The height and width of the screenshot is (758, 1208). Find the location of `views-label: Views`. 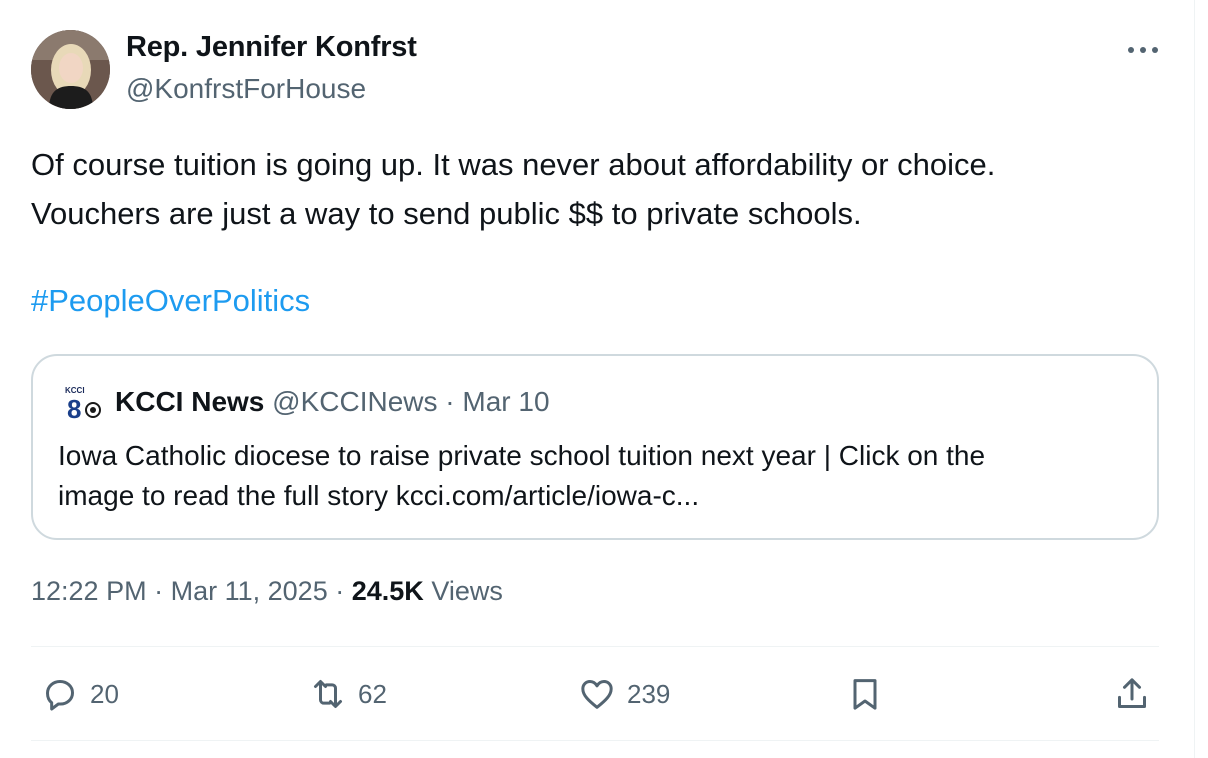

views-label: Views is located at coordinates (467, 591).